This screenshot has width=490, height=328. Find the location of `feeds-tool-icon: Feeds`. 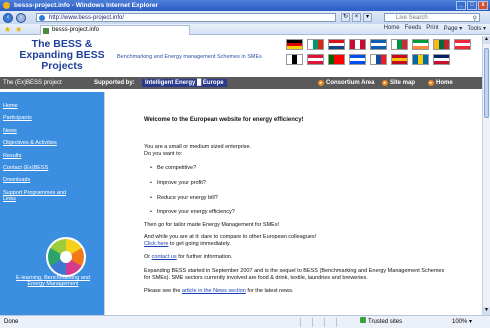

feeds-tool-icon: Feeds is located at coordinates (413, 28).